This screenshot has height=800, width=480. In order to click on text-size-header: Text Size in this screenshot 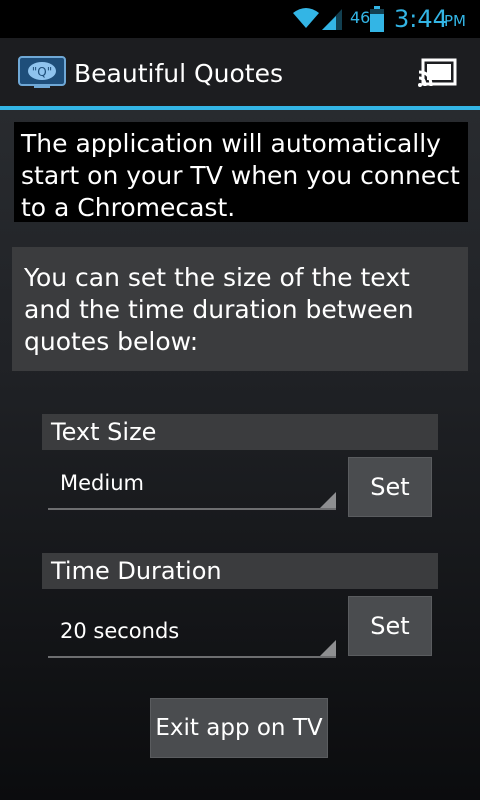, I will do `click(240, 432)`.